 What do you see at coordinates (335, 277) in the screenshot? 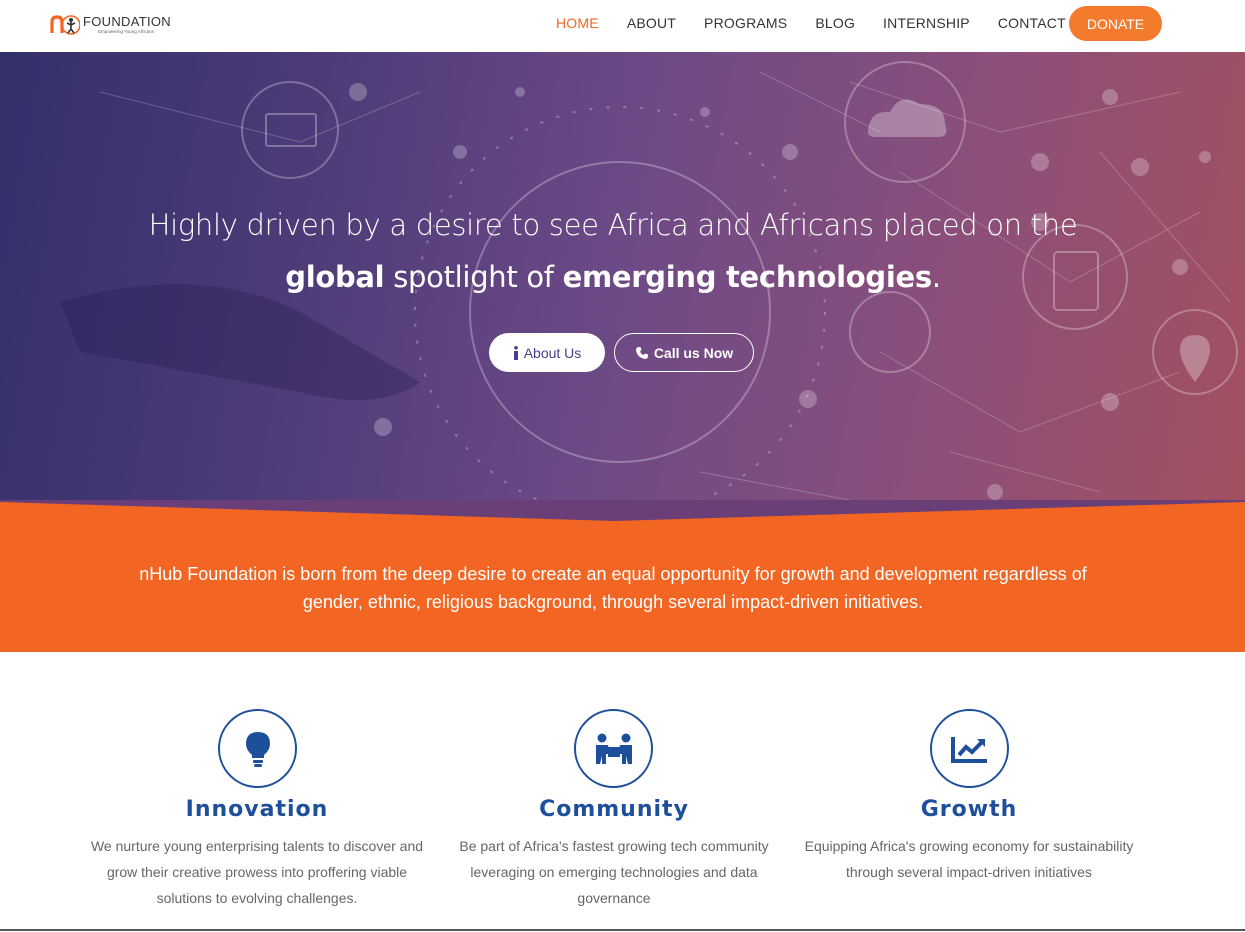
I see `hero-bold-global: global` at bounding box center [335, 277].